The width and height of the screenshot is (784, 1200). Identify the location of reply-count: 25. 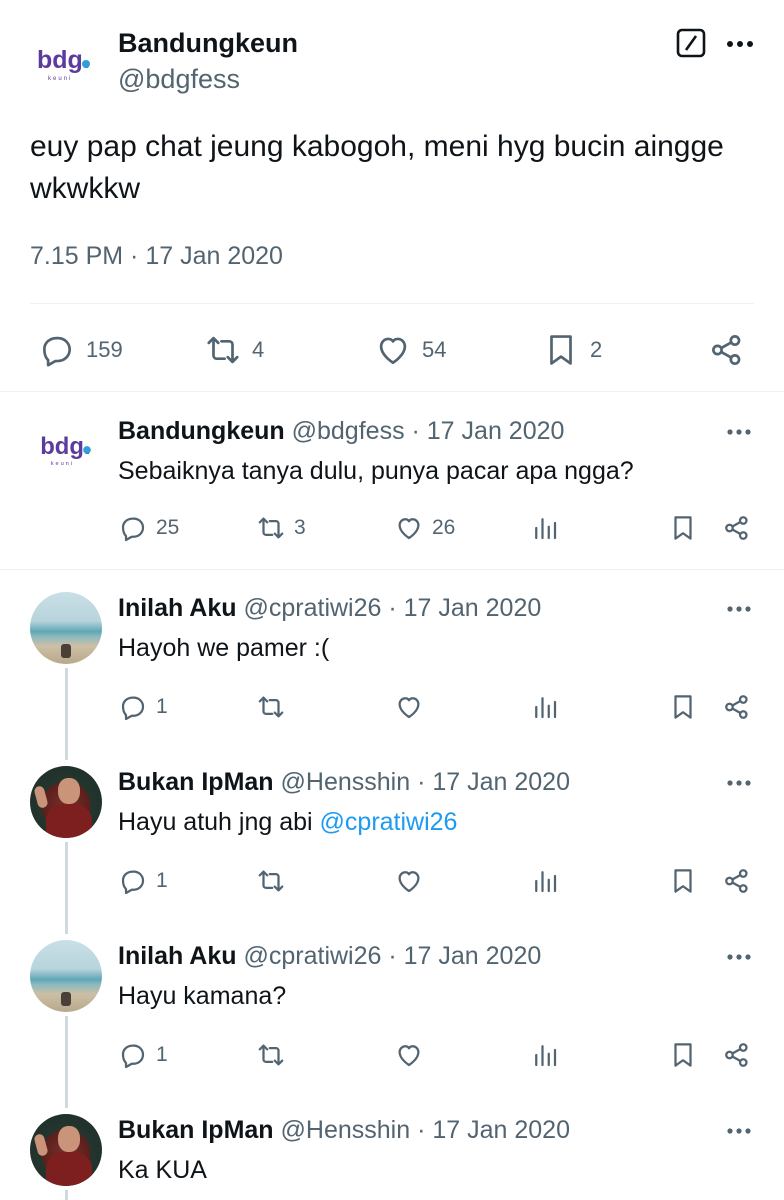
(168, 527).